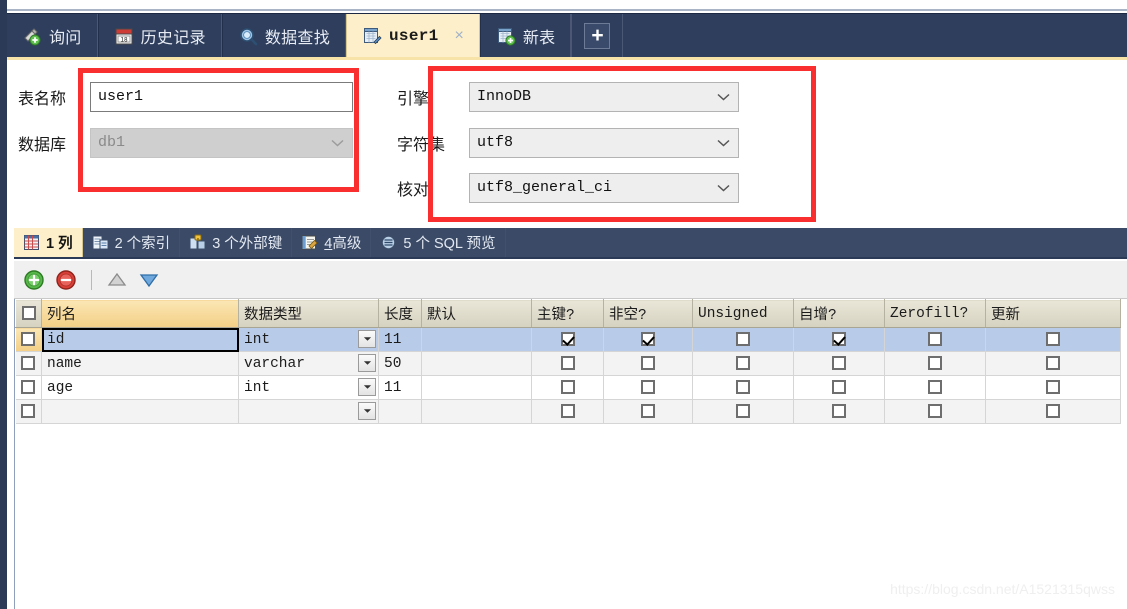 The width and height of the screenshot is (1127, 609). I want to click on table-name-input: user1, so click(221, 97).